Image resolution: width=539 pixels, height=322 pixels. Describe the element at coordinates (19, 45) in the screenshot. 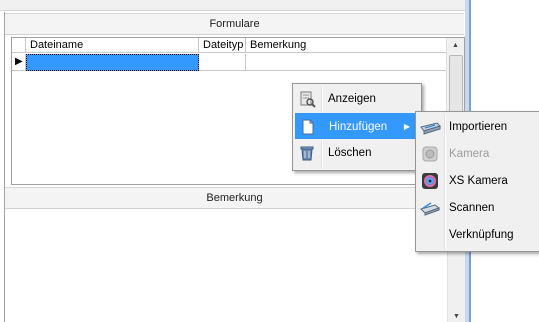

I see `row-header-corner` at that location.